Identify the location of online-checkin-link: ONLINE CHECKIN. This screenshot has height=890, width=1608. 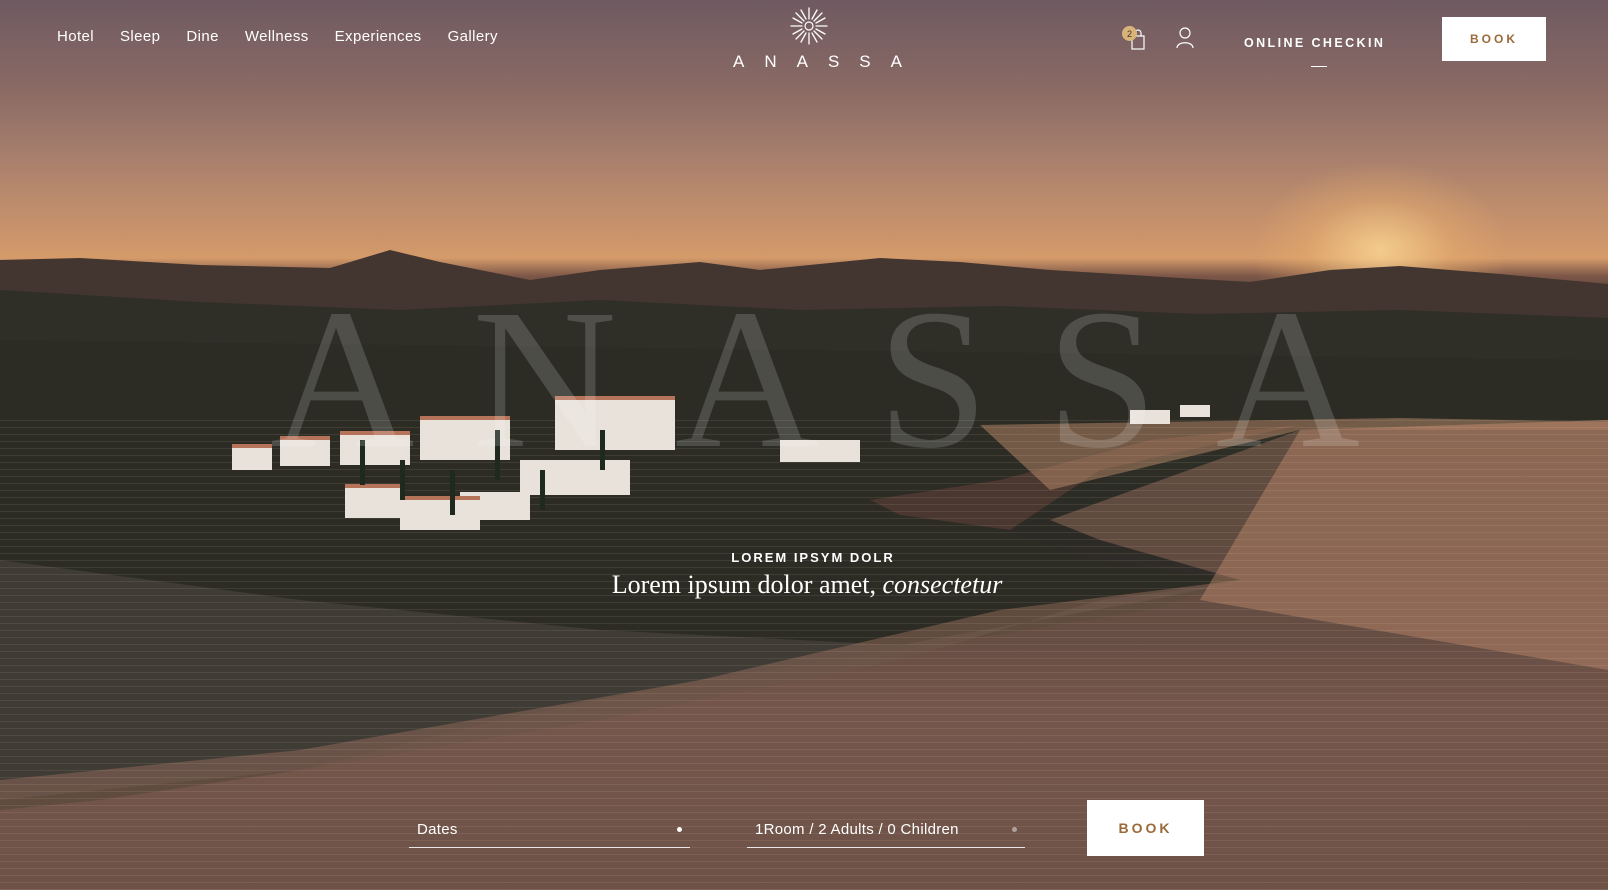
(1314, 43).